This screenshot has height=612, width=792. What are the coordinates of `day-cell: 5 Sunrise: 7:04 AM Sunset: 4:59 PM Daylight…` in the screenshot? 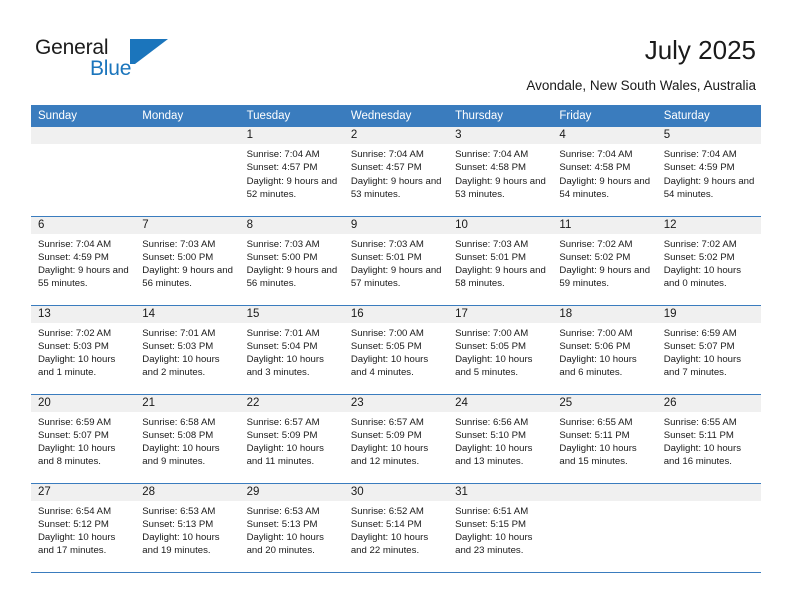 It's located at (708, 172).